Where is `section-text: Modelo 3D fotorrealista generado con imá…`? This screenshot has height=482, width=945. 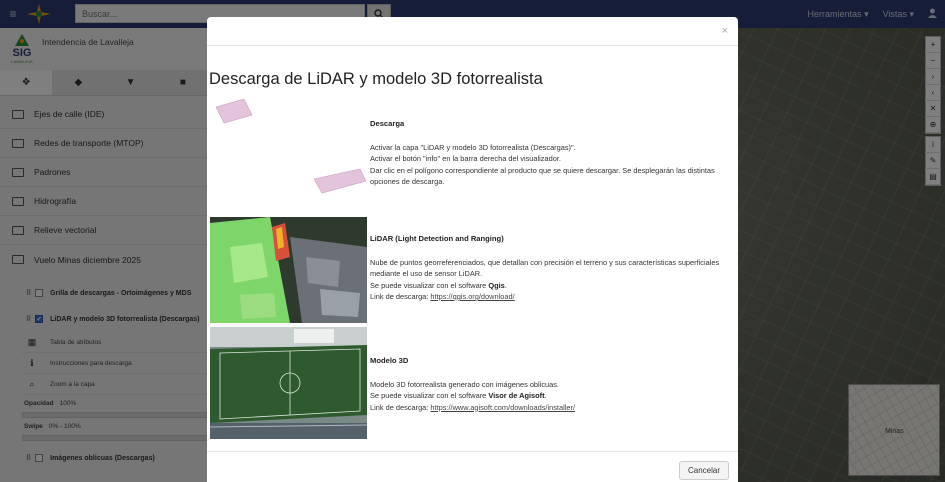
section-text: Modelo 3D fotorrealista generado con imá… is located at coordinates (464, 384).